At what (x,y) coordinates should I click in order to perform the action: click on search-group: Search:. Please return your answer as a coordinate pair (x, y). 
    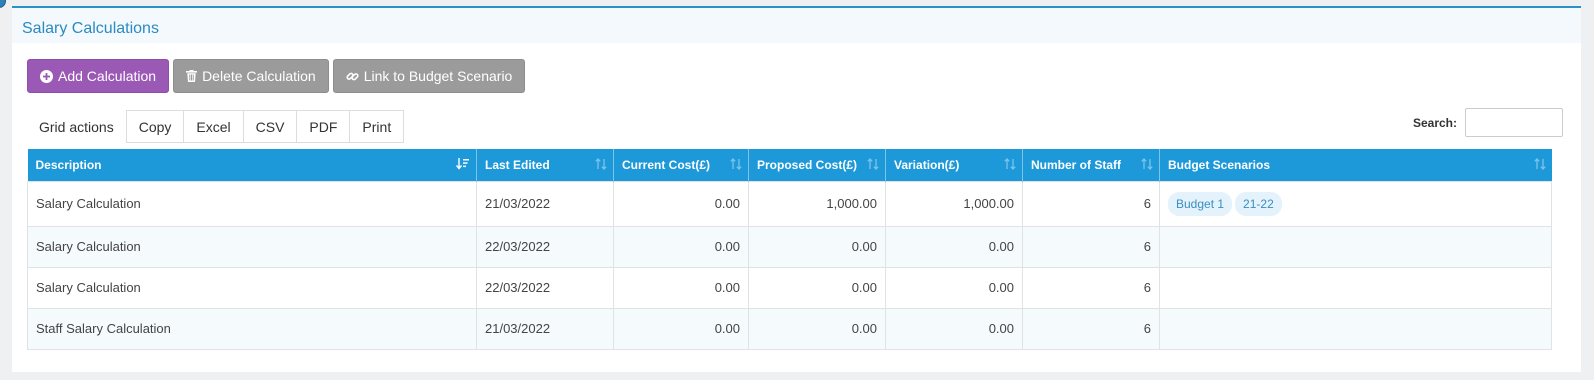
    Looking at the image, I should click on (1488, 122).